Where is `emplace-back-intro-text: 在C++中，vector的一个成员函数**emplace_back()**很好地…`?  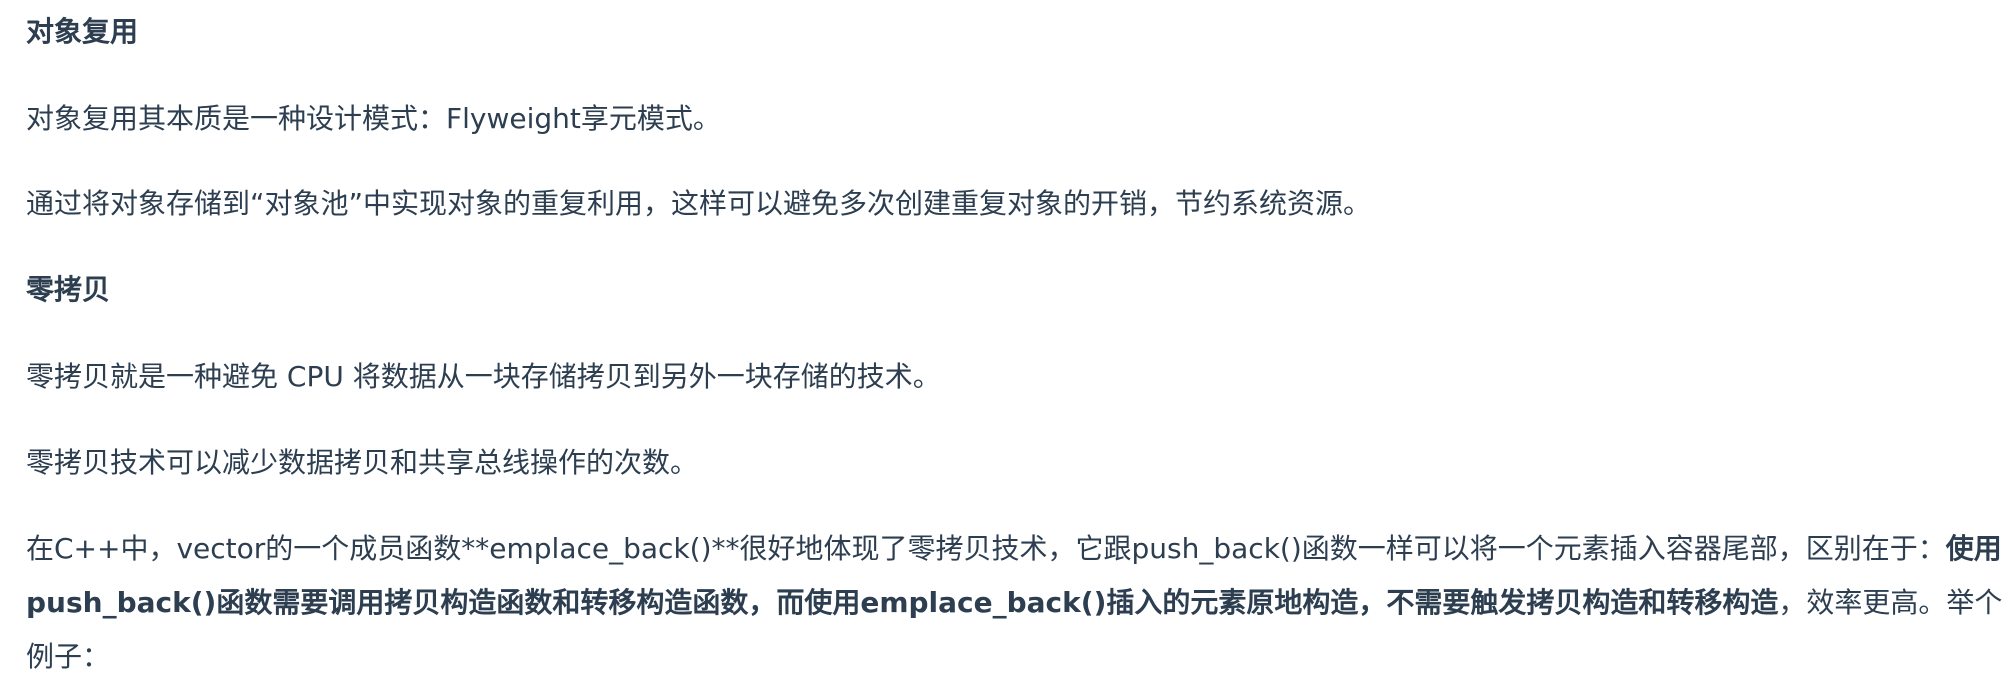
emplace-back-intro-text: 在C++中，vector的一个成员函数**emplace_back()**很好地… is located at coordinates (986, 548).